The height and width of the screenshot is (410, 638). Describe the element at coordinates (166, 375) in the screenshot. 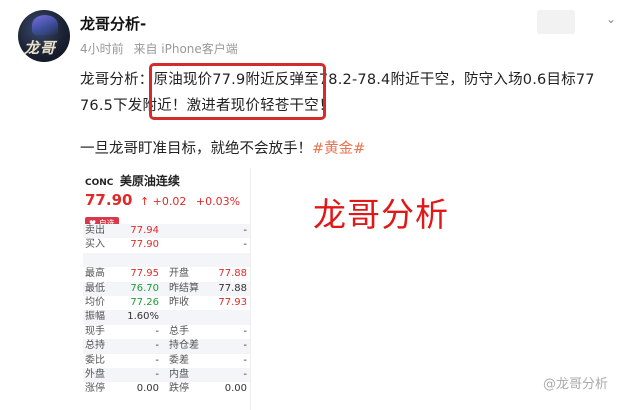

I see `quote-row: 外盘 - 内盘 -` at that location.